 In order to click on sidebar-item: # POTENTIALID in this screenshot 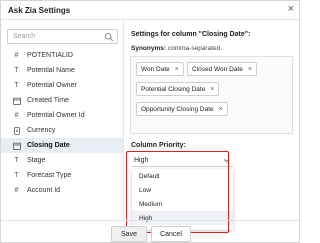, I will do `click(62, 55)`.